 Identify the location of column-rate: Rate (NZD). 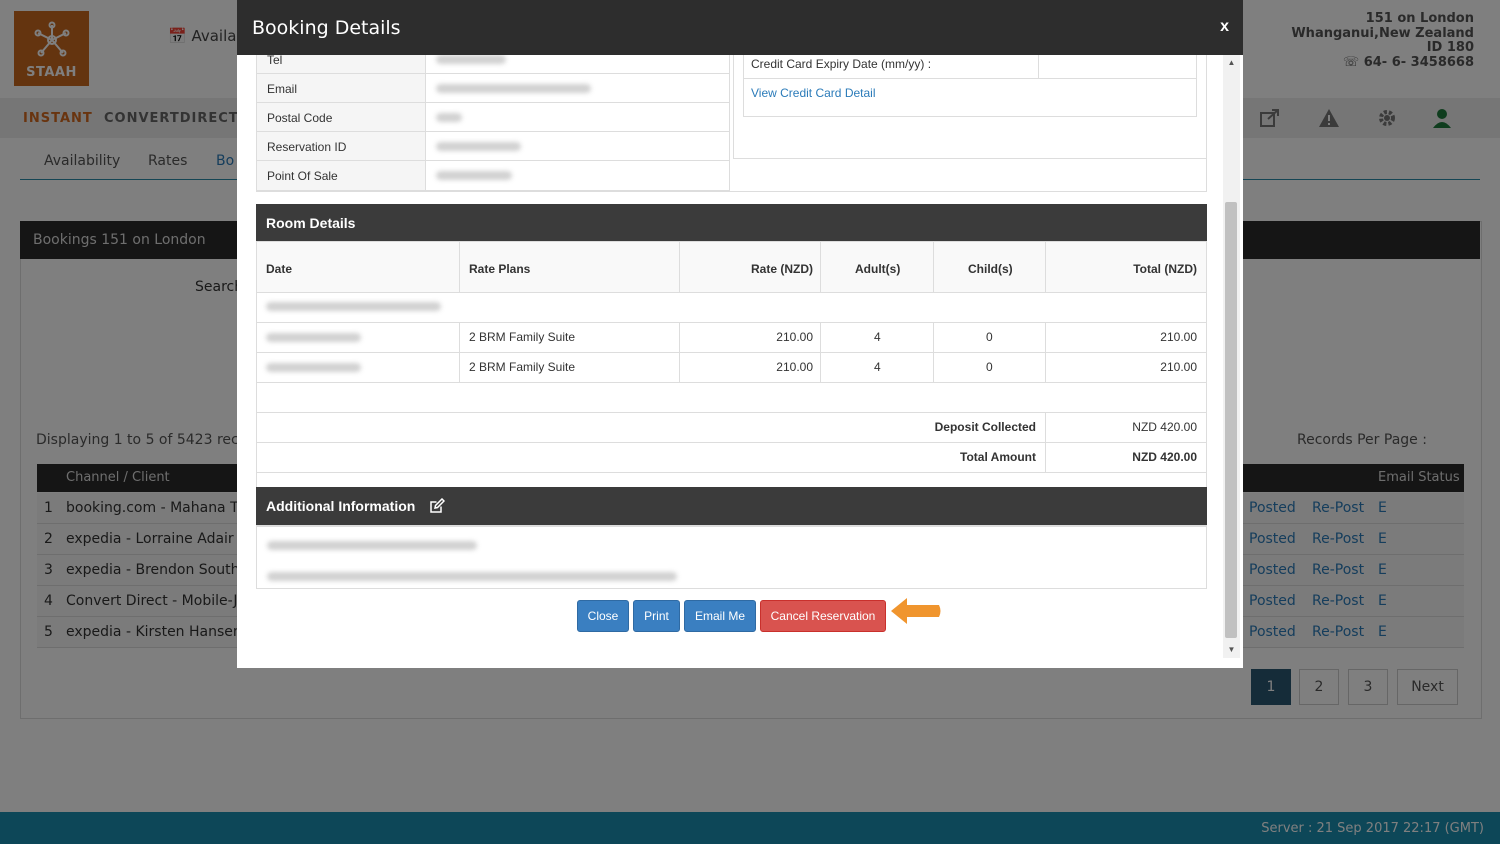
(782, 269).